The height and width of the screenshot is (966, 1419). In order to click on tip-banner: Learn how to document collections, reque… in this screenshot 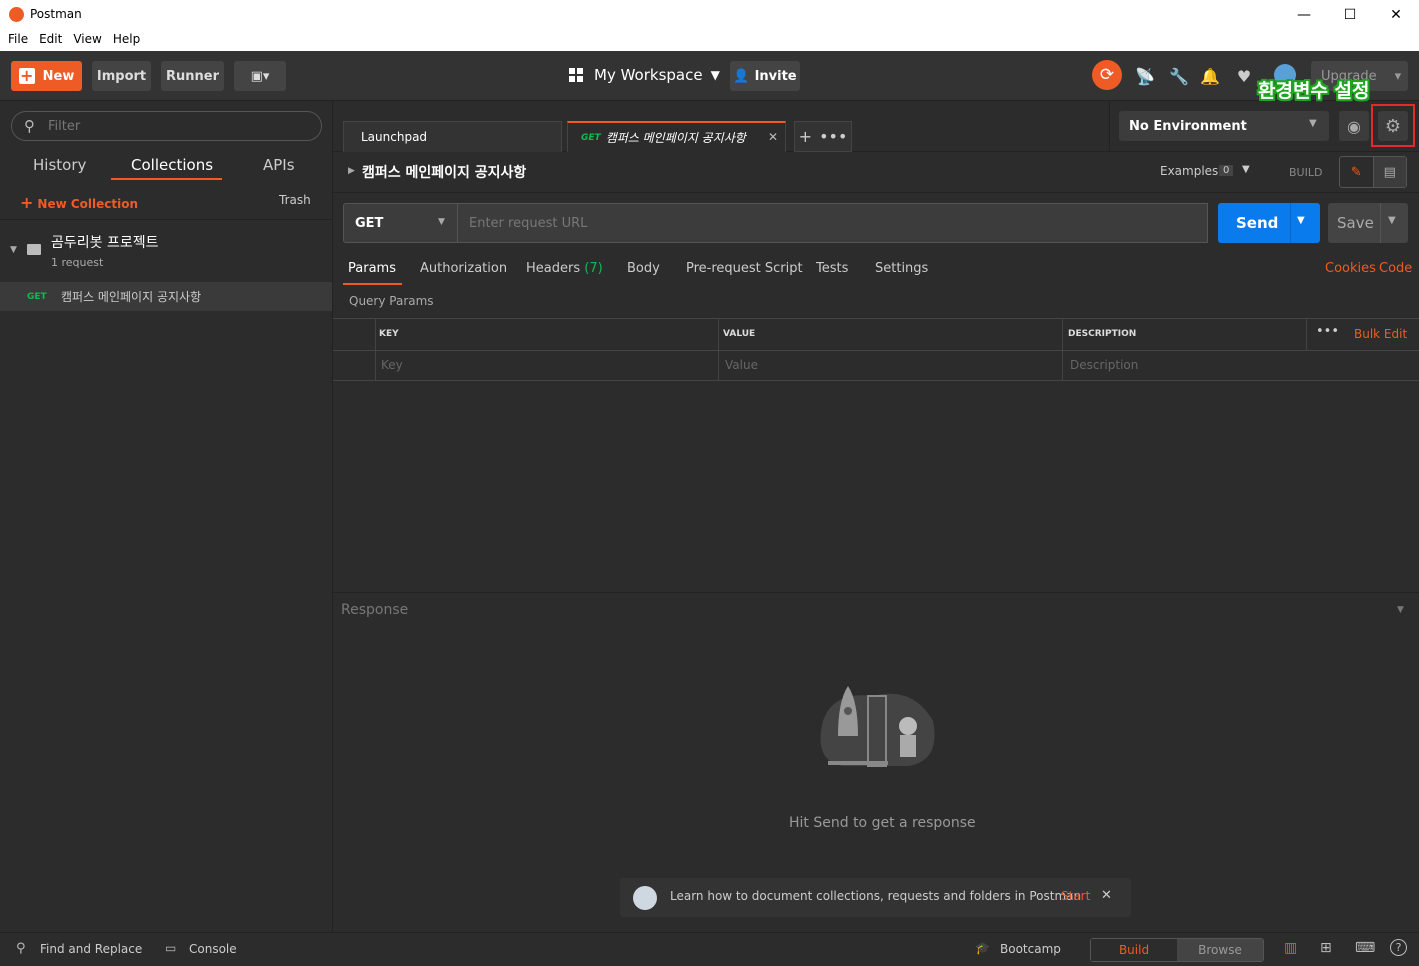, I will do `click(875, 897)`.